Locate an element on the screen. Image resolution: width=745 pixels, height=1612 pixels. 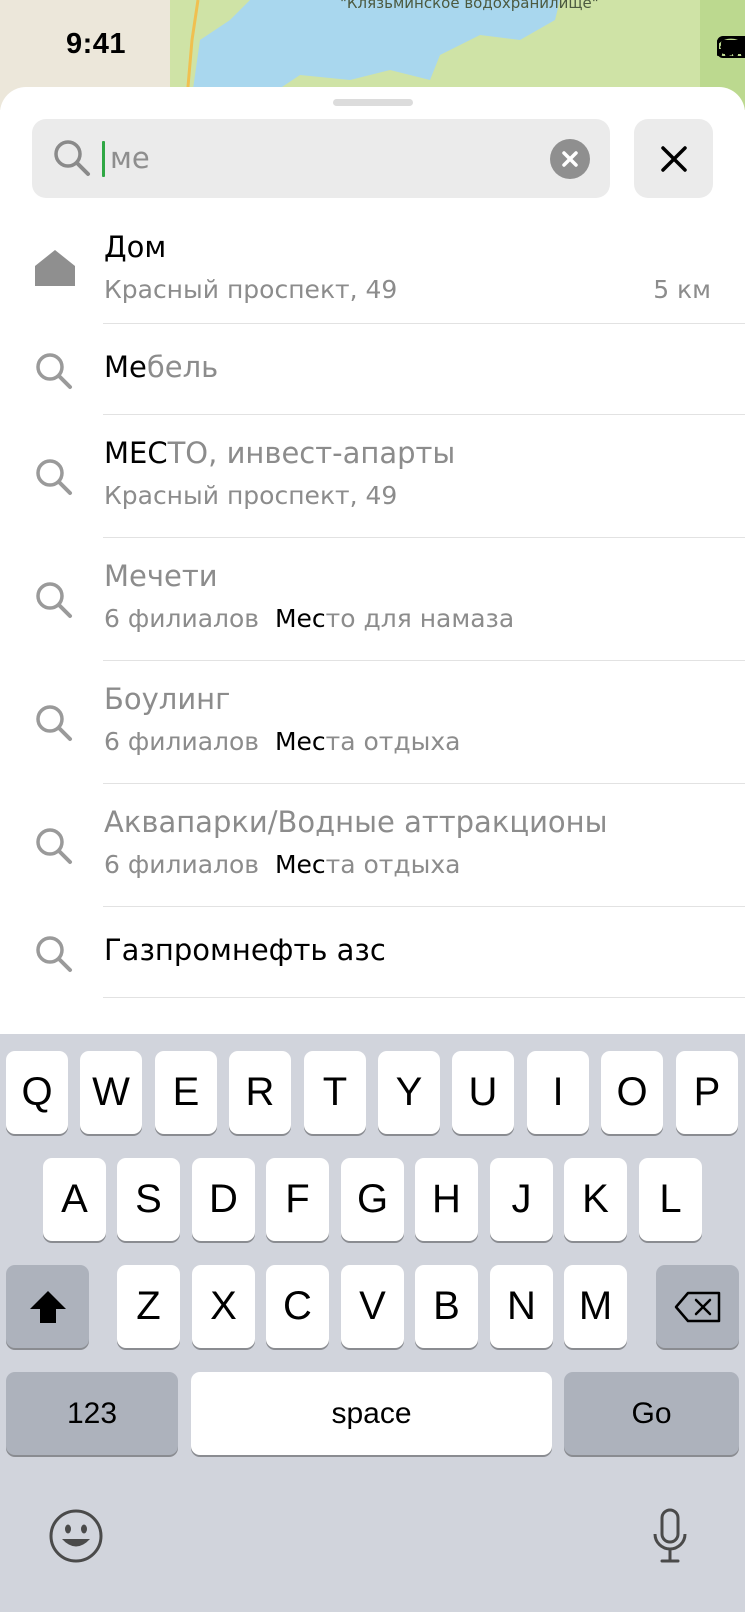
space-key: space is located at coordinates (371, 1413).